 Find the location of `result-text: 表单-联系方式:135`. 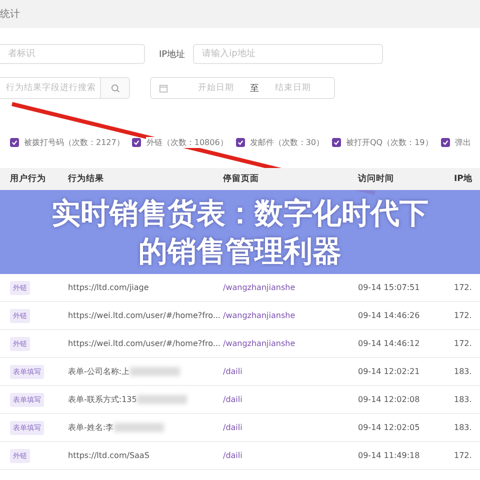

result-text: 表单-联系方式:135 is located at coordinates (102, 399).